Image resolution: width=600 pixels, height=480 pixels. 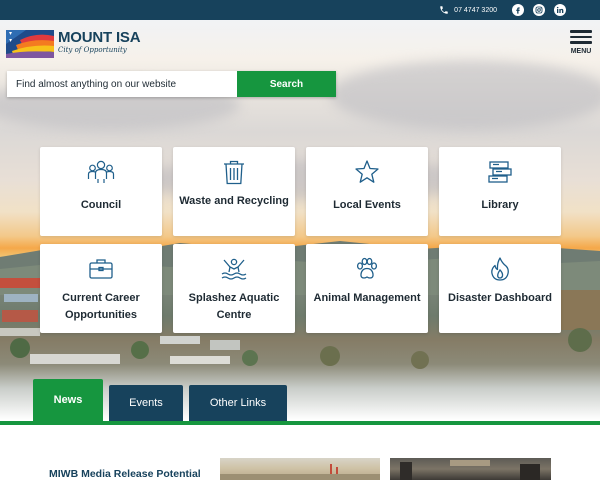 I want to click on phone-number: 07 4747 3200, so click(x=475, y=10).